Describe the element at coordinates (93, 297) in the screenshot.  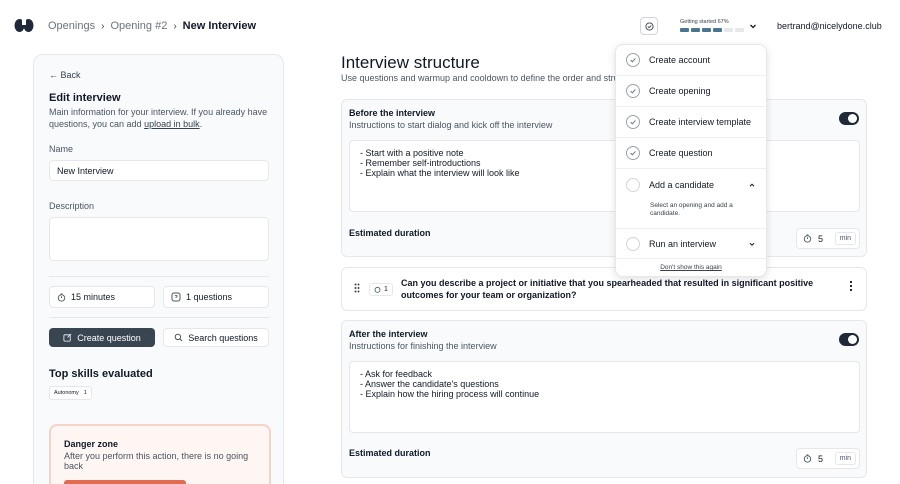
I see `duration-value: 15 minutes` at that location.